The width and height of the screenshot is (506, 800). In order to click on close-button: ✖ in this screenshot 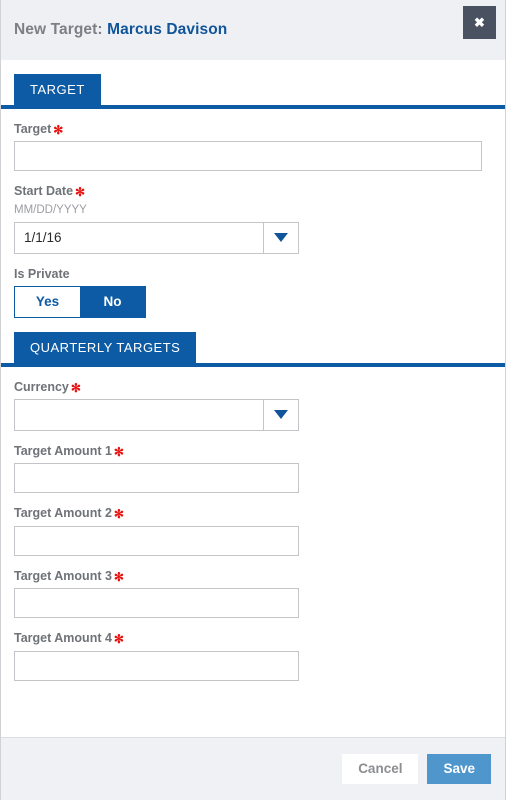, I will do `click(479, 22)`.